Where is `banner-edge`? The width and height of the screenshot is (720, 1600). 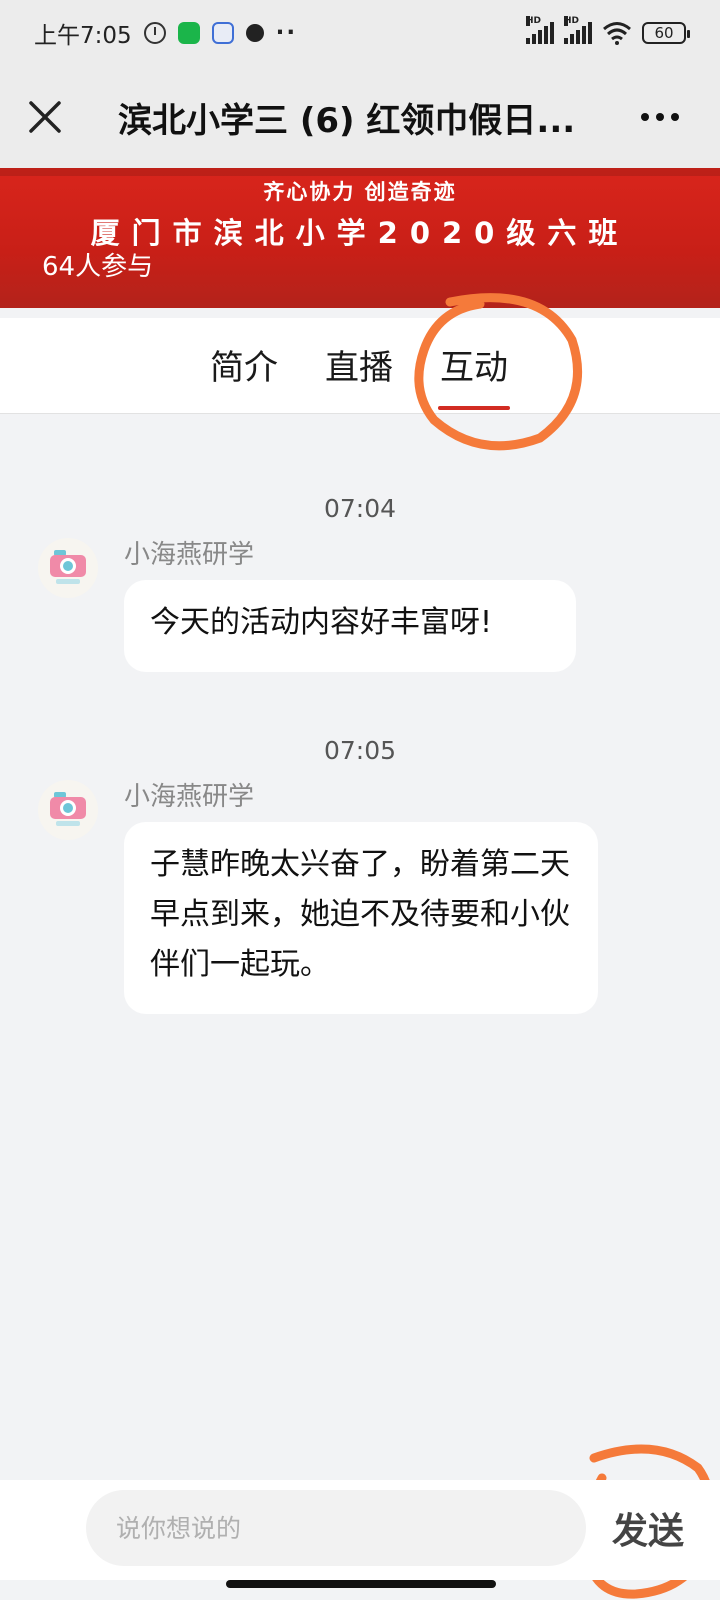 banner-edge is located at coordinates (360, 172).